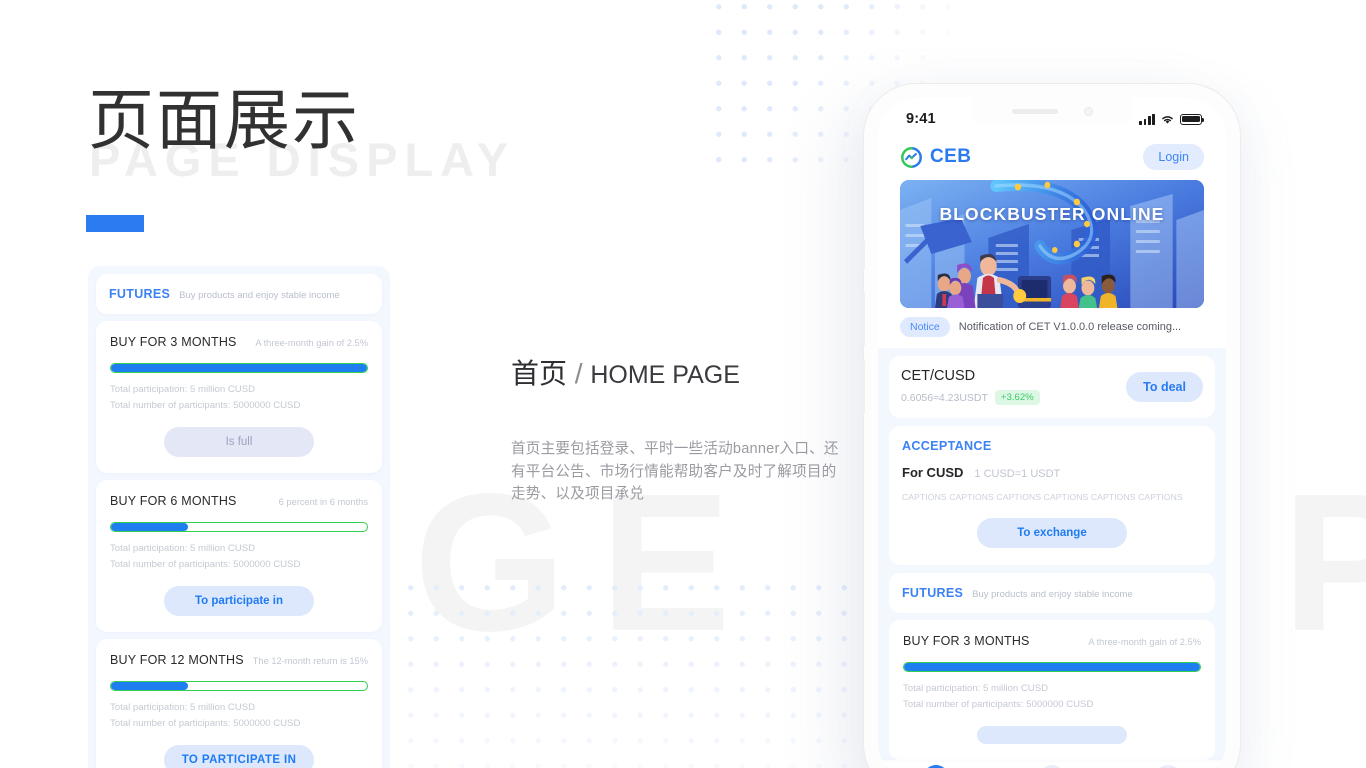  I want to click on acceptance-row: For CUSD 1 CUSD=1 USDT, so click(1052, 472).